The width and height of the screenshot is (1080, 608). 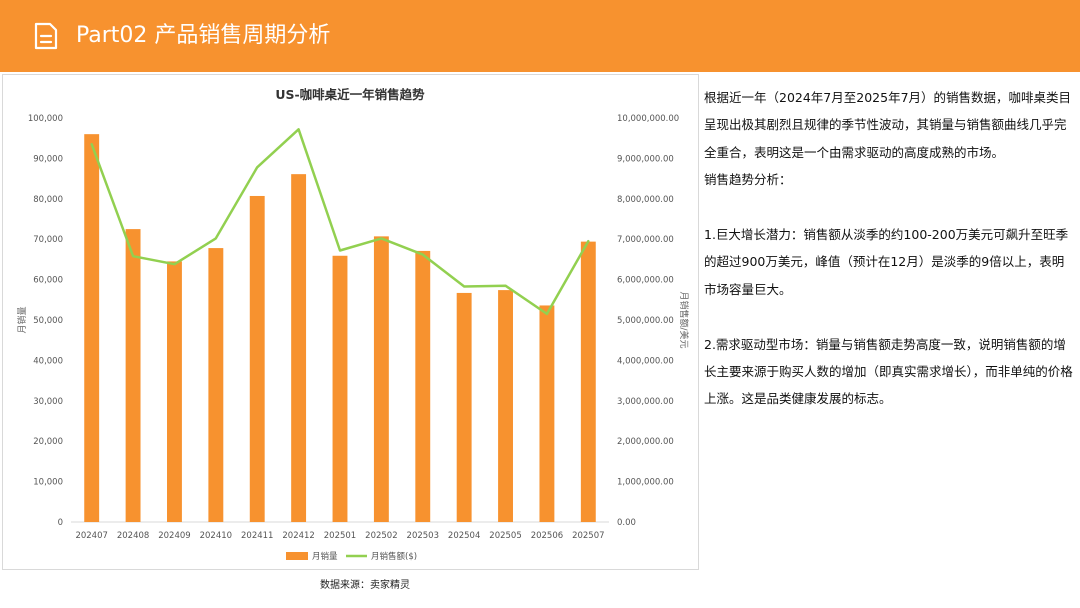 What do you see at coordinates (48, 240) in the screenshot?
I see `y-tick-label: 70,000` at bounding box center [48, 240].